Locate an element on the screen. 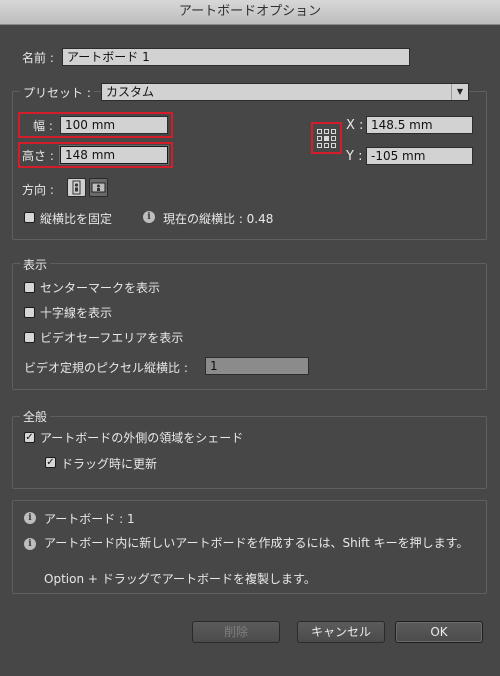 The width and height of the screenshot is (500, 676). portrait-icon is located at coordinates (76, 187).